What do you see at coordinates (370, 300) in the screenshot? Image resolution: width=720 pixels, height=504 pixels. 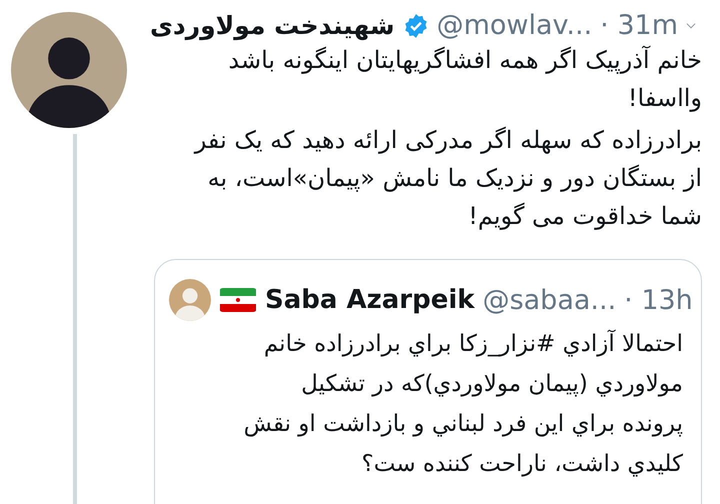 I see `display-name: Saba Azarpeik` at bounding box center [370, 300].